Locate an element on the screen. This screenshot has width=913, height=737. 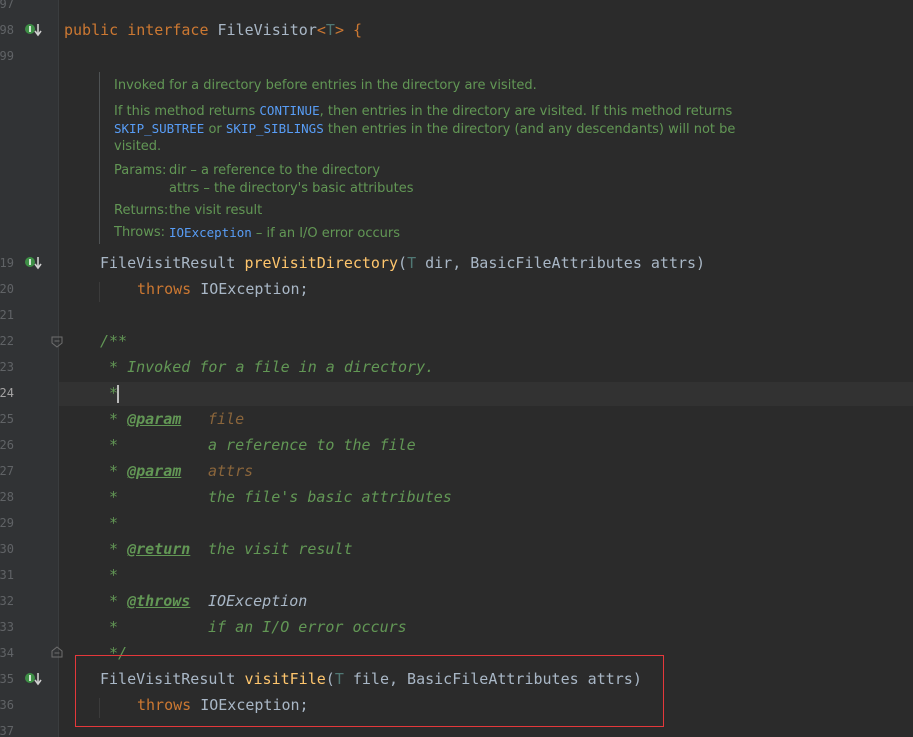
comment-summary: * Invoked for a file in a directory. is located at coordinates (267, 367).